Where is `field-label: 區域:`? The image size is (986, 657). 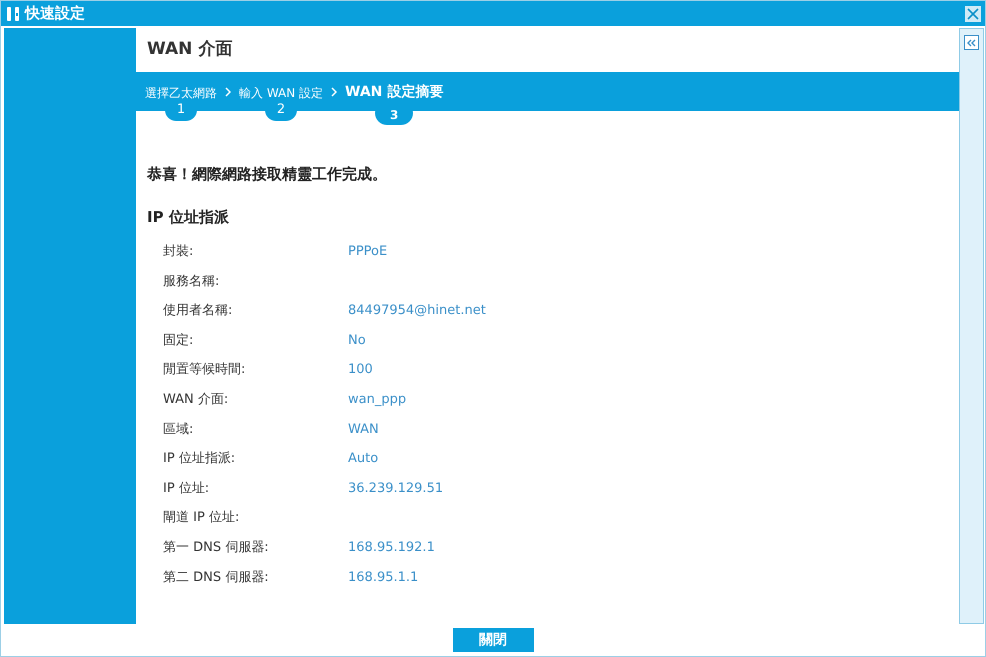
field-label: 區域: is located at coordinates (178, 429).